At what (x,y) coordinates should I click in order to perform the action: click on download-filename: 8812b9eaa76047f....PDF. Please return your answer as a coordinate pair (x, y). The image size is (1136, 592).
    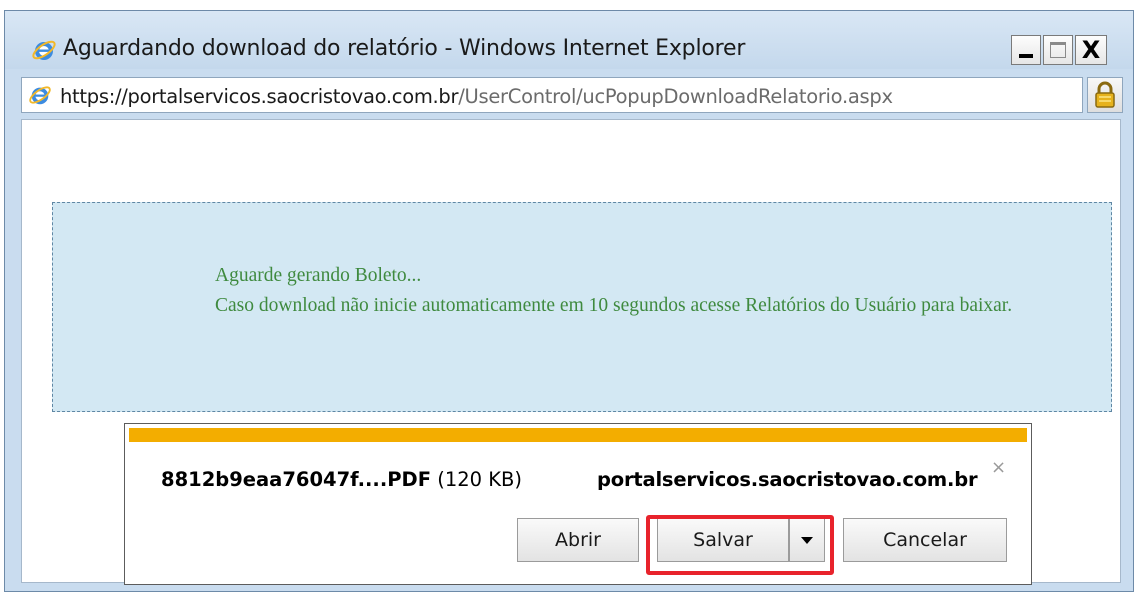
    Looking at the image, I should click on (296, 479).